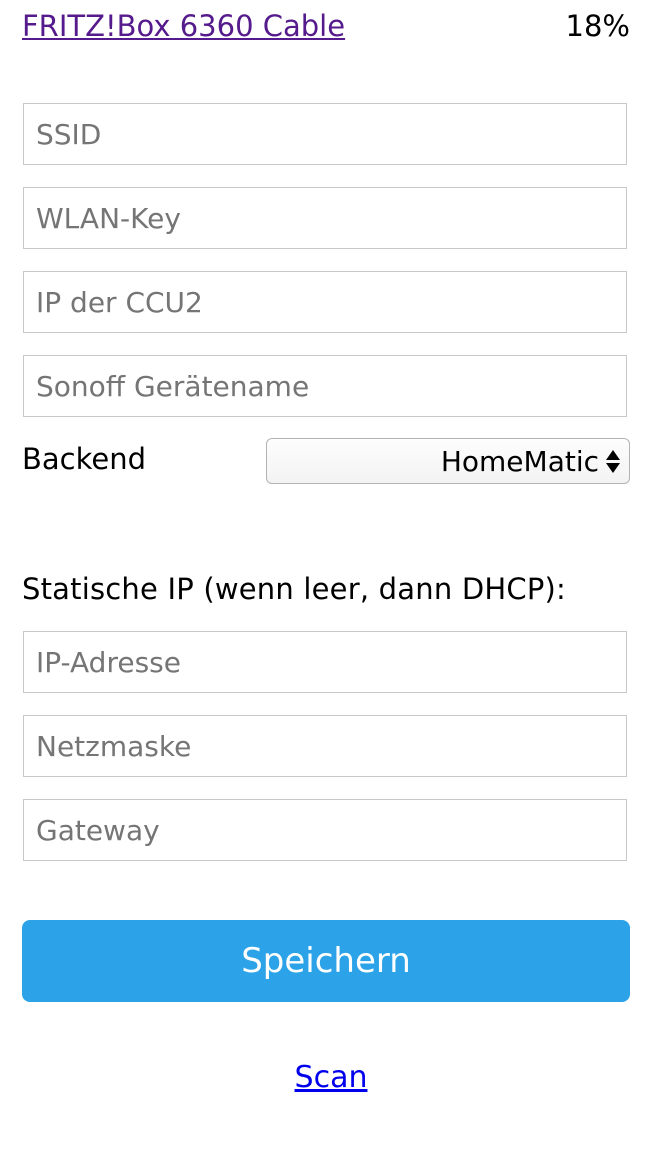  What do you see at coordinates (325, 386) in the screenshot?
I see `device-name-input` at bounding box center [325, 386].